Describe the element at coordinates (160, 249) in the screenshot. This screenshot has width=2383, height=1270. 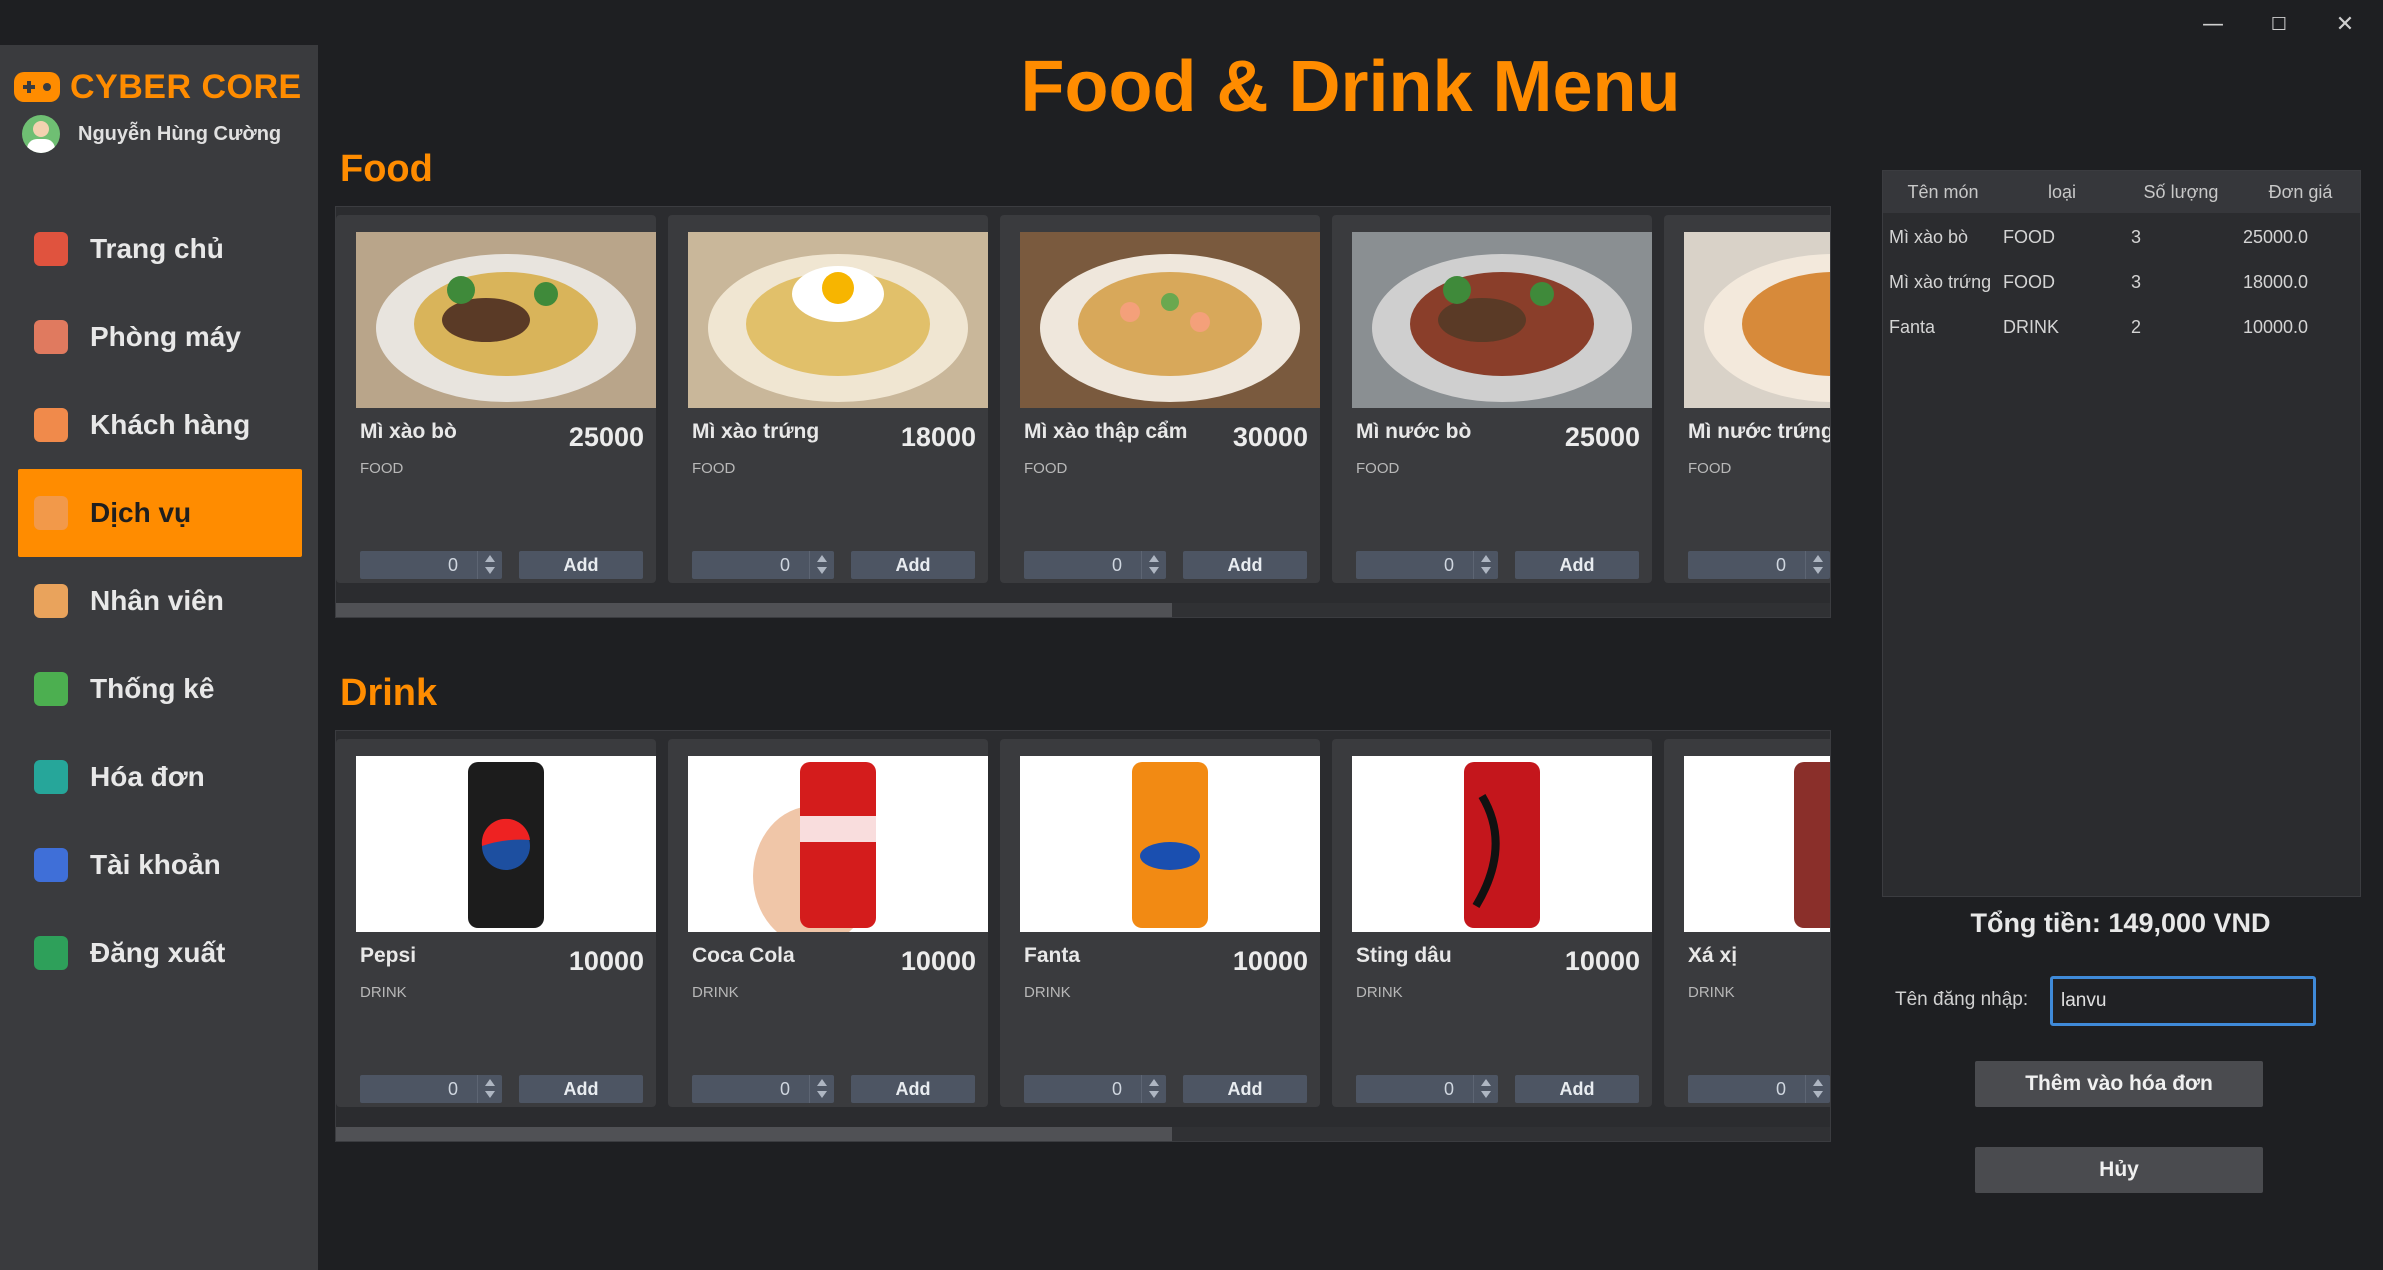
I see `sidebar-item-0: Trang chủ` at that location.